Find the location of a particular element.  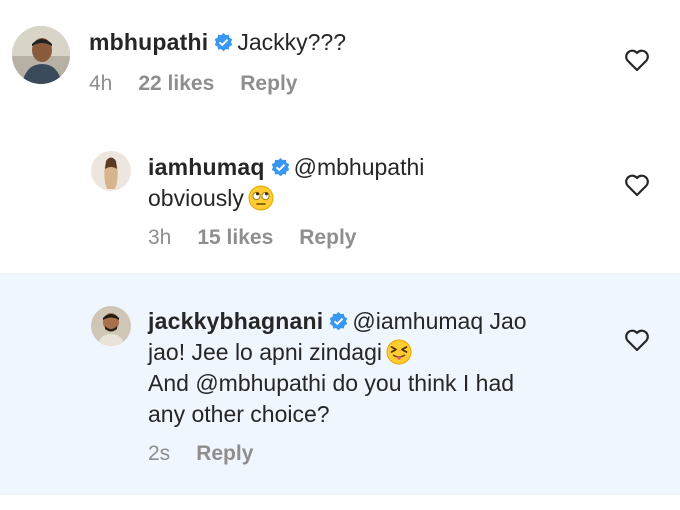

comment-text: Jackky??? is located at coordinates (292, 42).